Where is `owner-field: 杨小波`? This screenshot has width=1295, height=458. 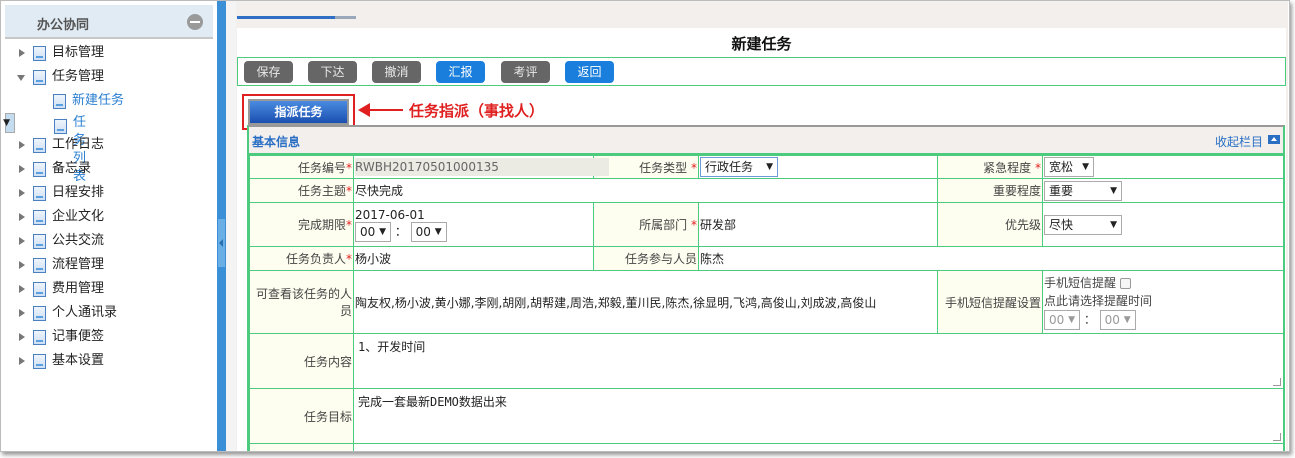
owner-field: 杨小波 is located at coordinates (473, 258).